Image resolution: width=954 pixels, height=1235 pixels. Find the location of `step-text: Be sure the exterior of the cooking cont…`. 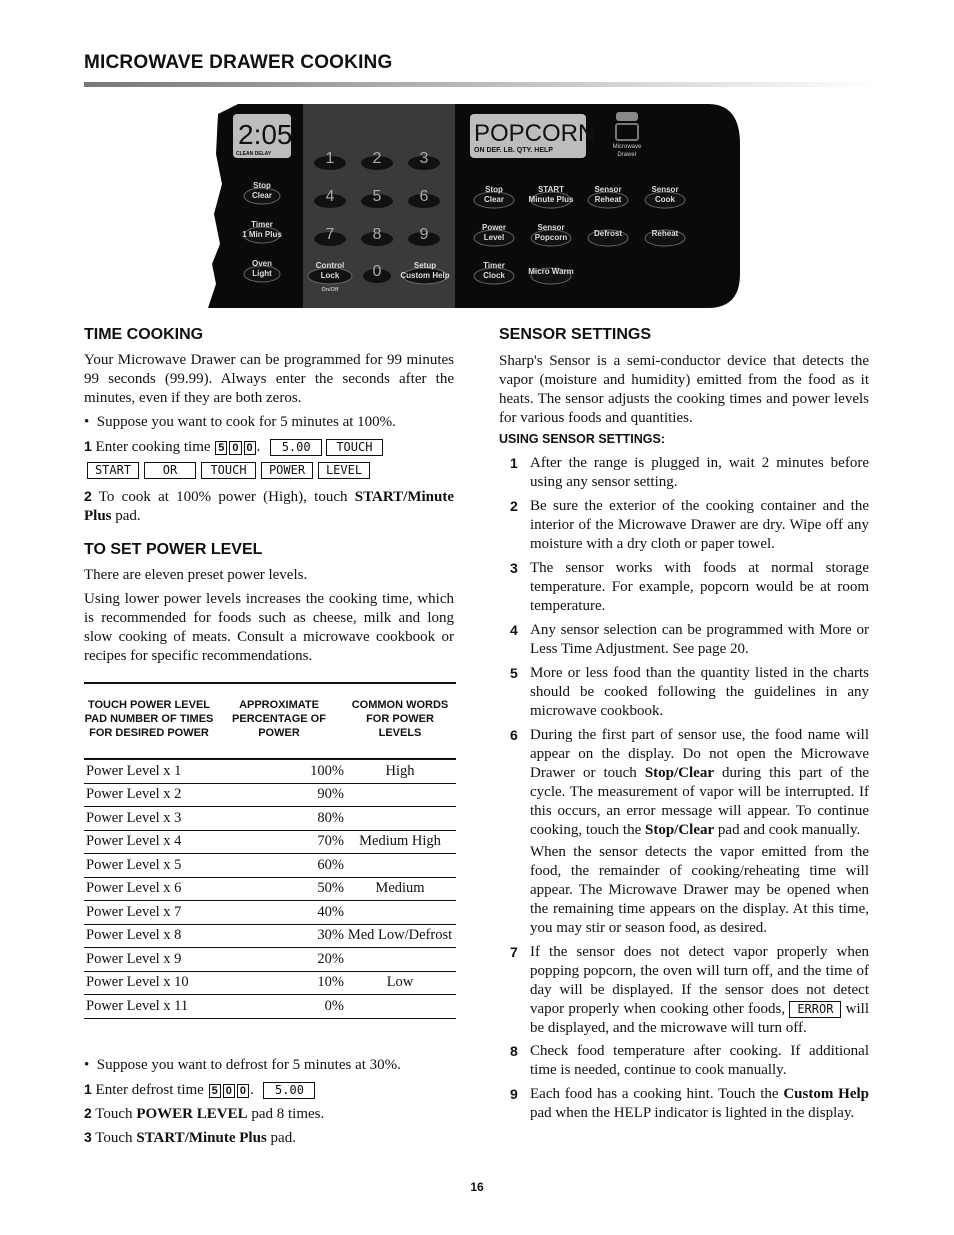

step-text: Be sure the exterior of the cooking cont… is located at coordinates (699, 525).